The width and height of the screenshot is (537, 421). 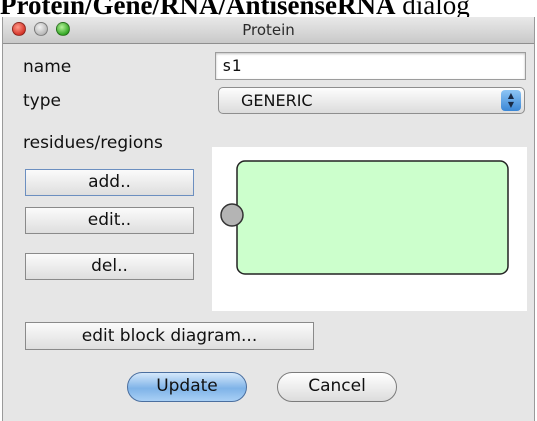 What do you see at coordinates (187, 387) in the screenshot?
I see `update-button: Update` at bounding box center [187, 387].